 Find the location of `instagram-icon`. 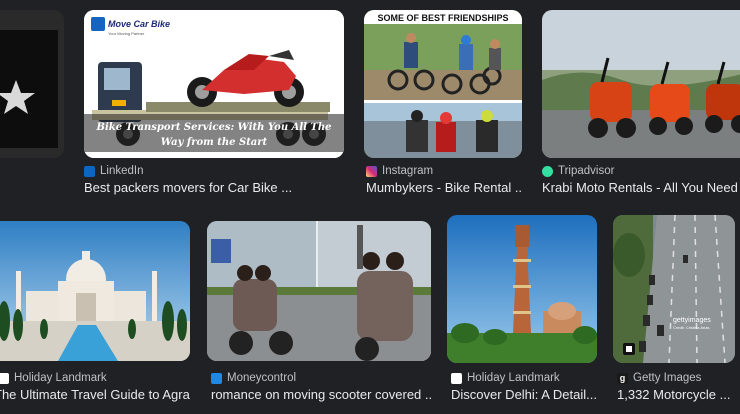

instagram-icon is located at coordinates (371, 171).